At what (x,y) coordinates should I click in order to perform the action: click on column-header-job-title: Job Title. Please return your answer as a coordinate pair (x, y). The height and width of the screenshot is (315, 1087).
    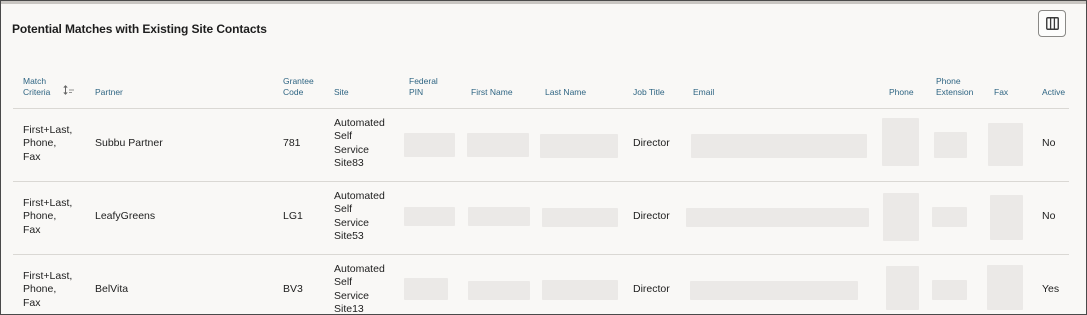
    Looking at the image, I should click on (649, 92).